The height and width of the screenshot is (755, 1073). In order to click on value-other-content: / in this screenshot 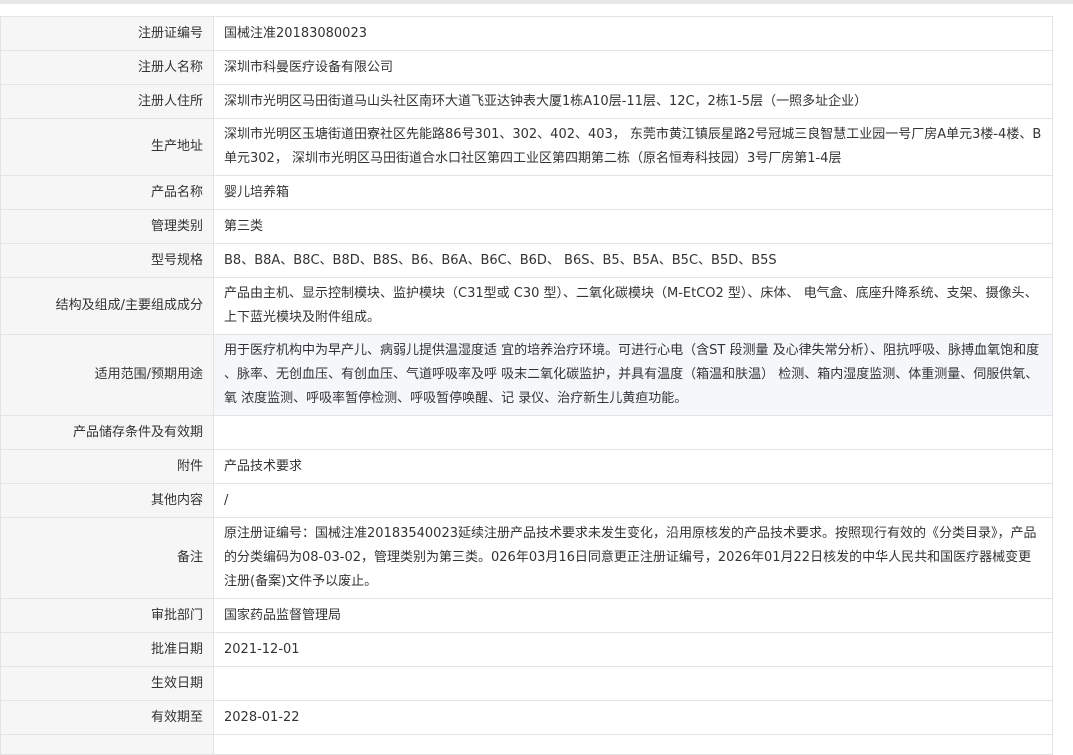, I will do `click(633, 500)`.